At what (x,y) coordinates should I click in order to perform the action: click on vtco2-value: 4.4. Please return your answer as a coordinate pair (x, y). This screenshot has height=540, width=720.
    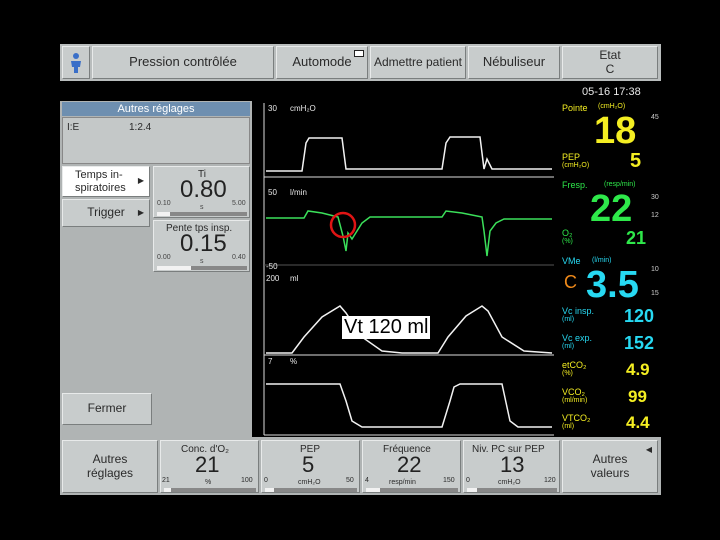
    Looking at the image, I should click on (638, 422).